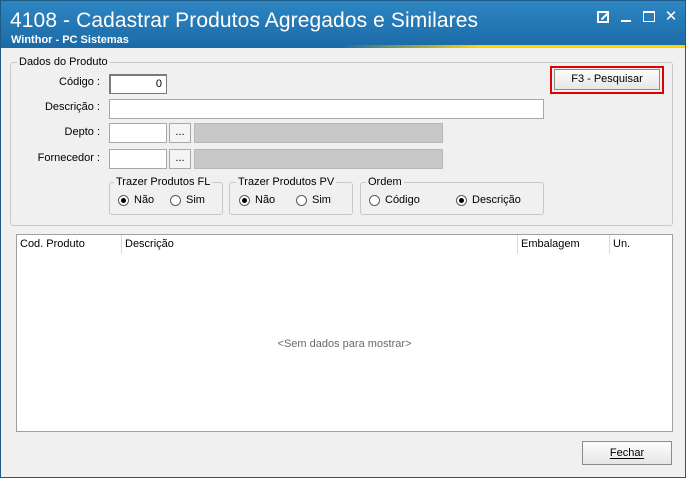 This screenshot has width=686, height=478. I want to click on product-data-legend: Dados do Produto, so click(63, 62).